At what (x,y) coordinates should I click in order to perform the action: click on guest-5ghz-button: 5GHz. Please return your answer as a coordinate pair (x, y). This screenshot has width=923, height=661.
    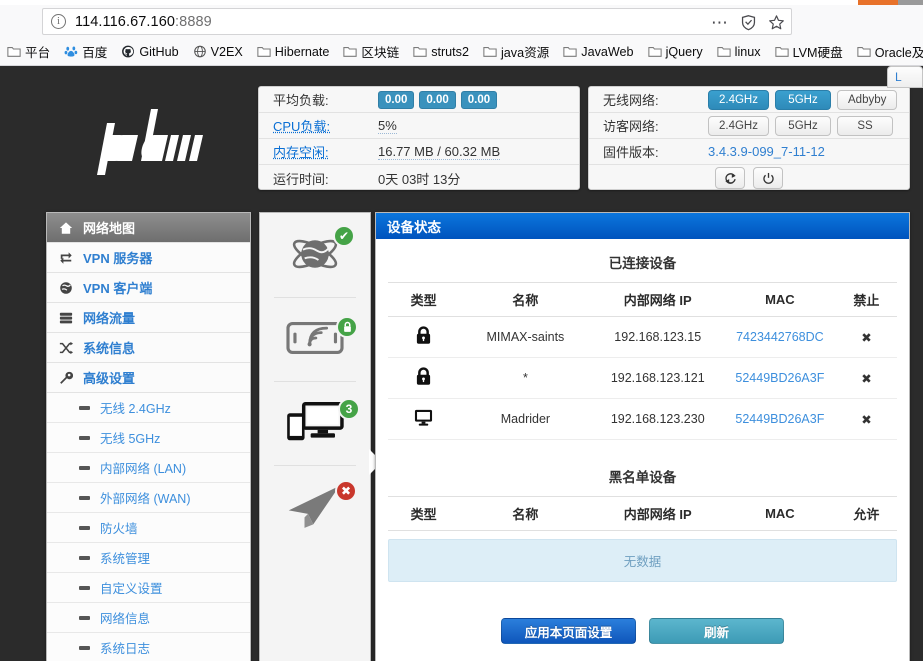
    Looking at the image, I should click on (803, 125).